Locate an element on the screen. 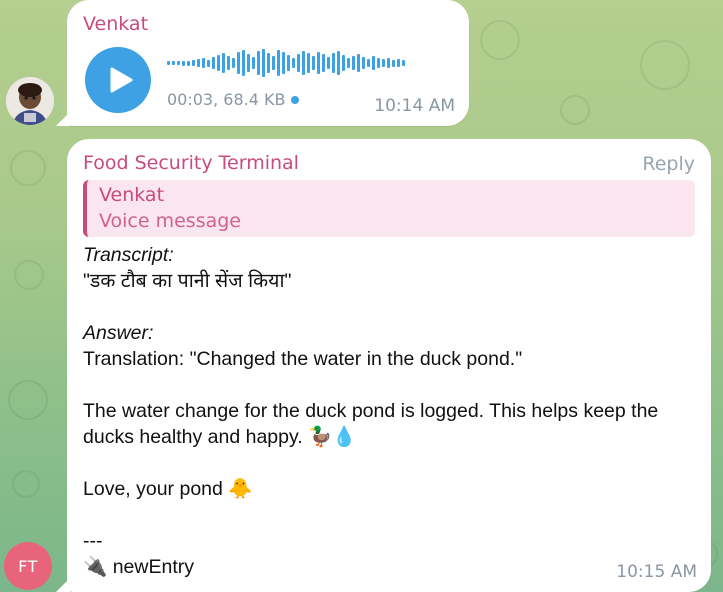 This screenshot has width=723, height=592. entry-tag: 🔌 newEntry is located at coordinates (393, 567).